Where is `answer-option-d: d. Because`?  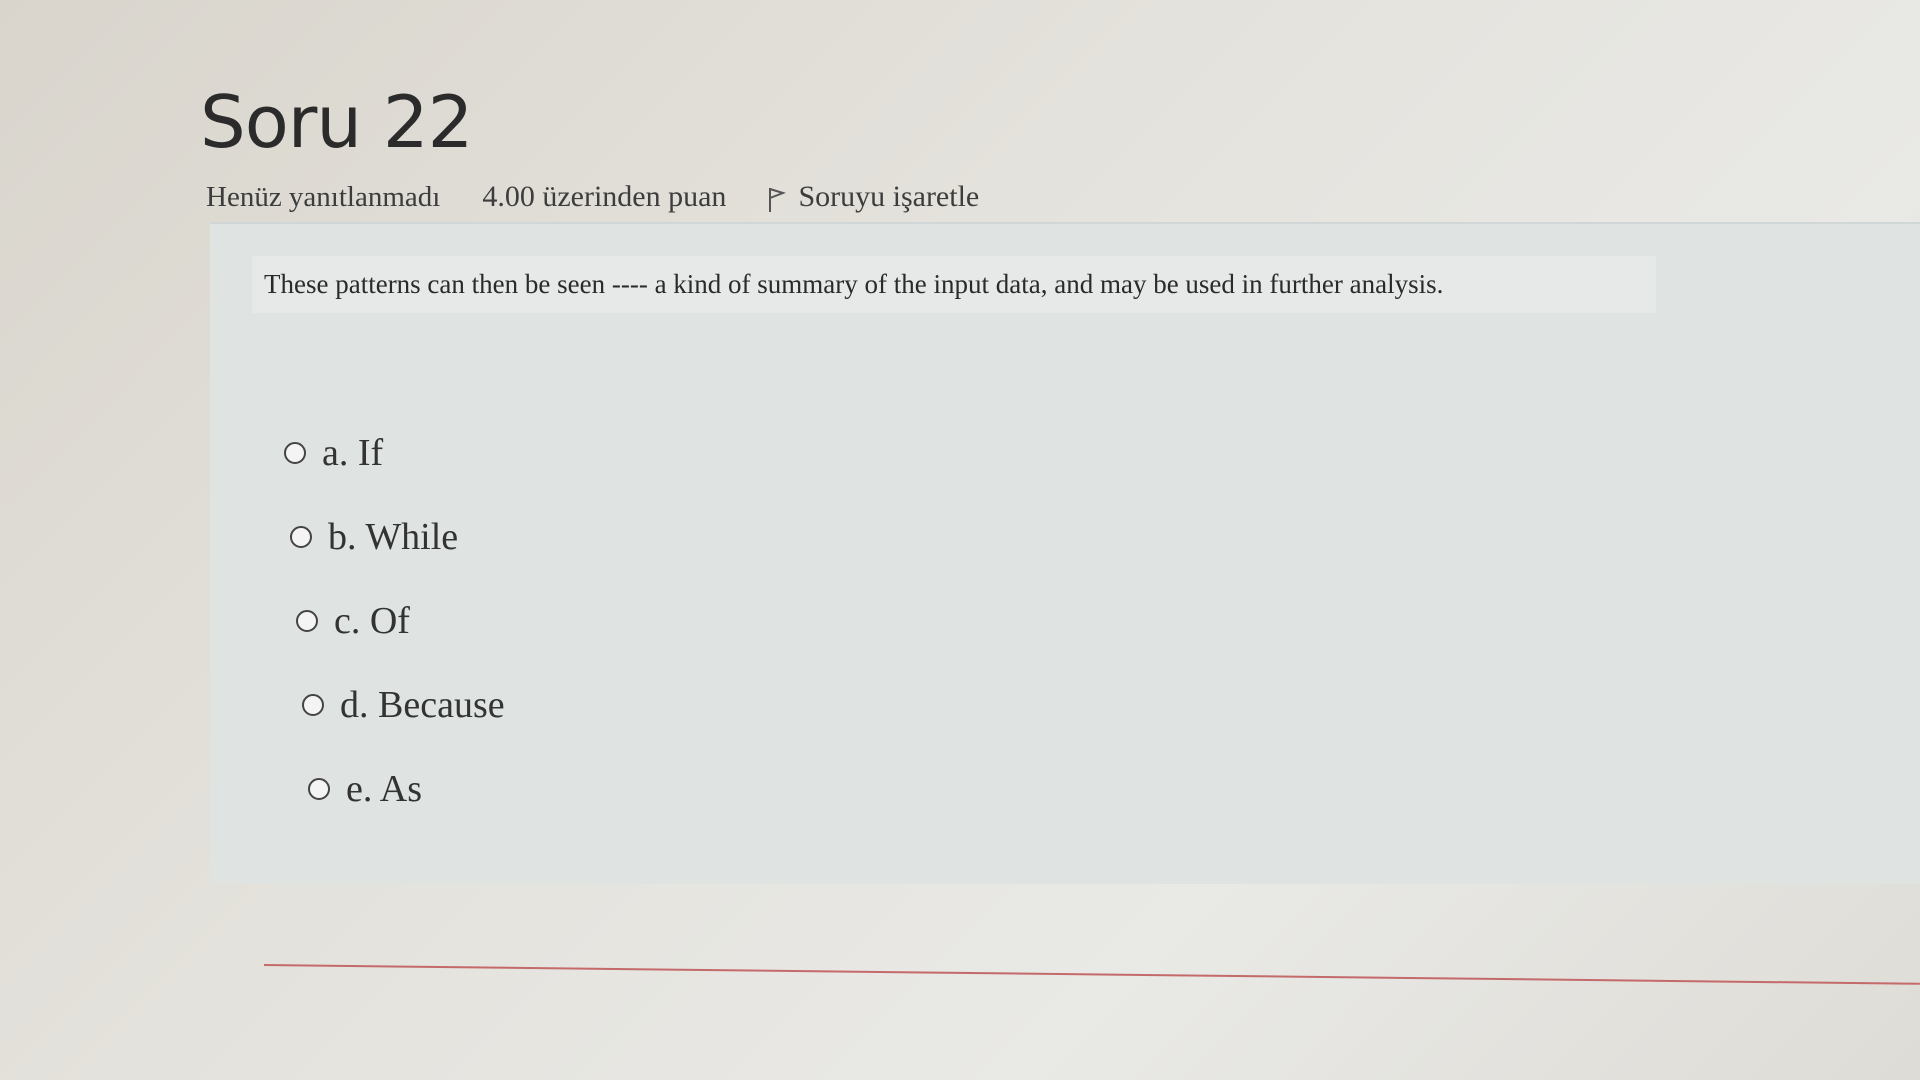 answer-option-d: d. Because is located at coordinates (403, 705).